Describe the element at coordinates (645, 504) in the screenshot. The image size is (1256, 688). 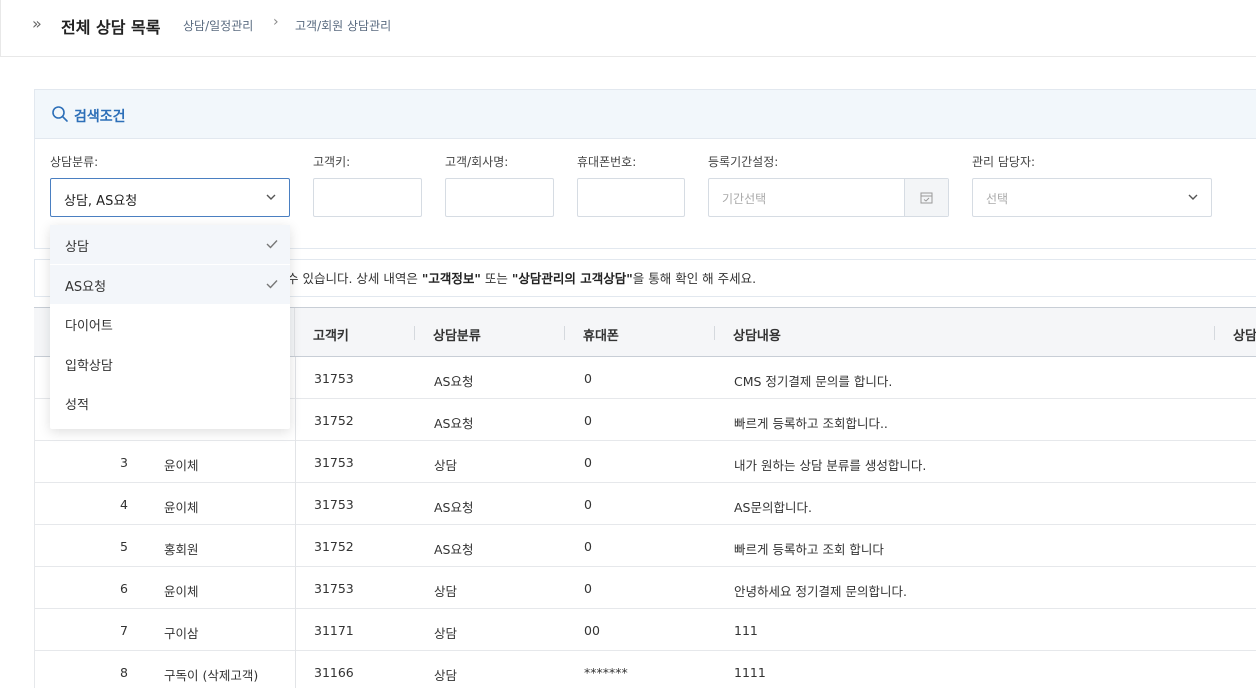
I see `table-row: 4 윤이체 31753 AS요청 0 AS문의합니다.` at that location.